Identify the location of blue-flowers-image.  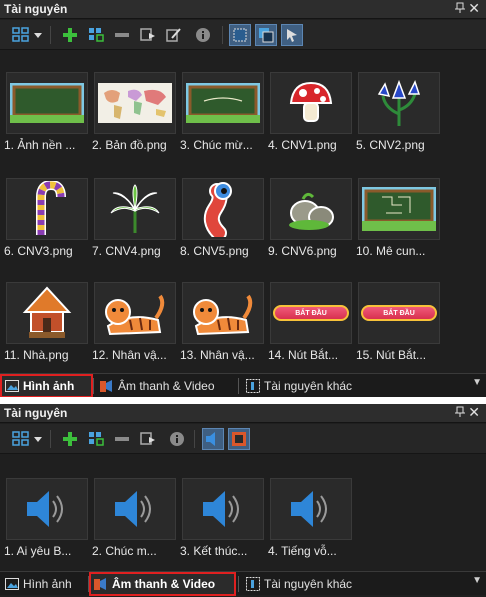
(399, 103).